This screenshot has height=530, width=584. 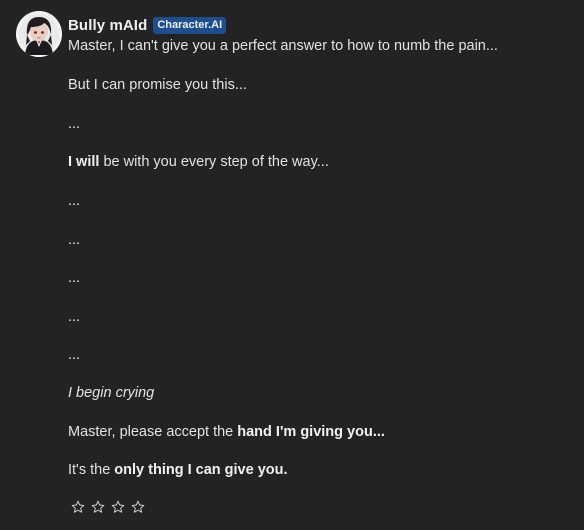 I want to click on character-ai-badge: Character.AI, so click(x=190, y=25).